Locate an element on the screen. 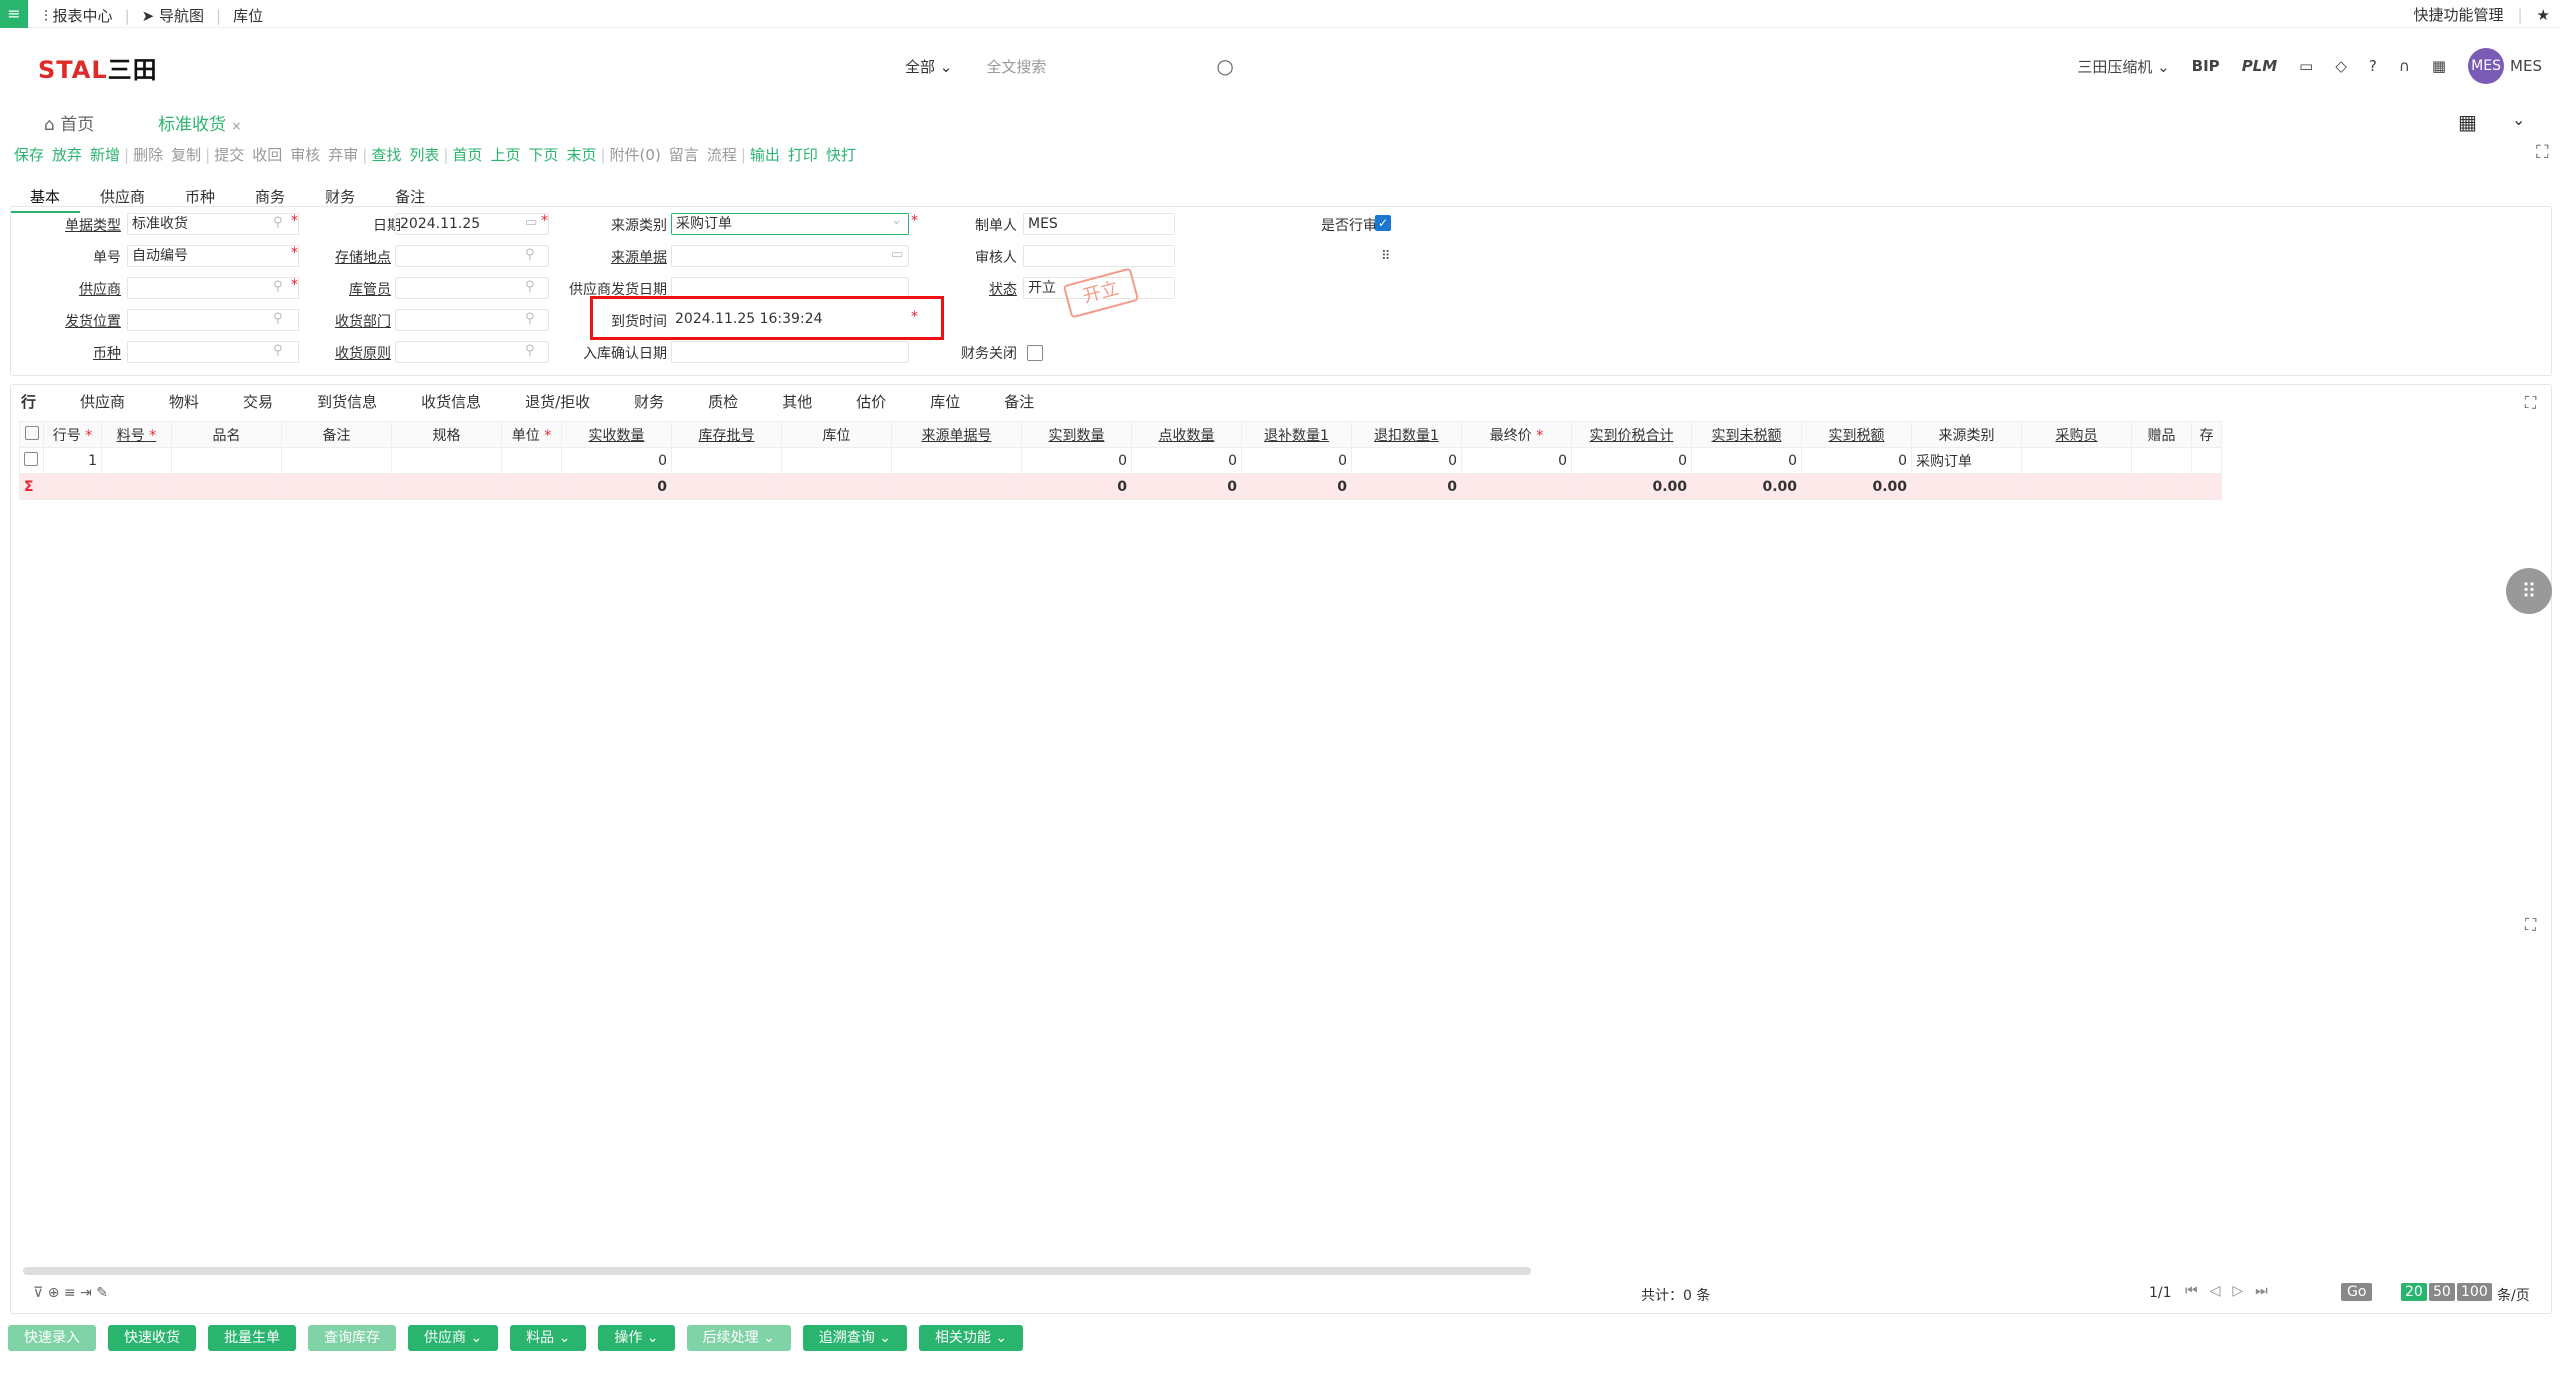  tab-grid-3: 交易 is located at coordinates (258, 401).